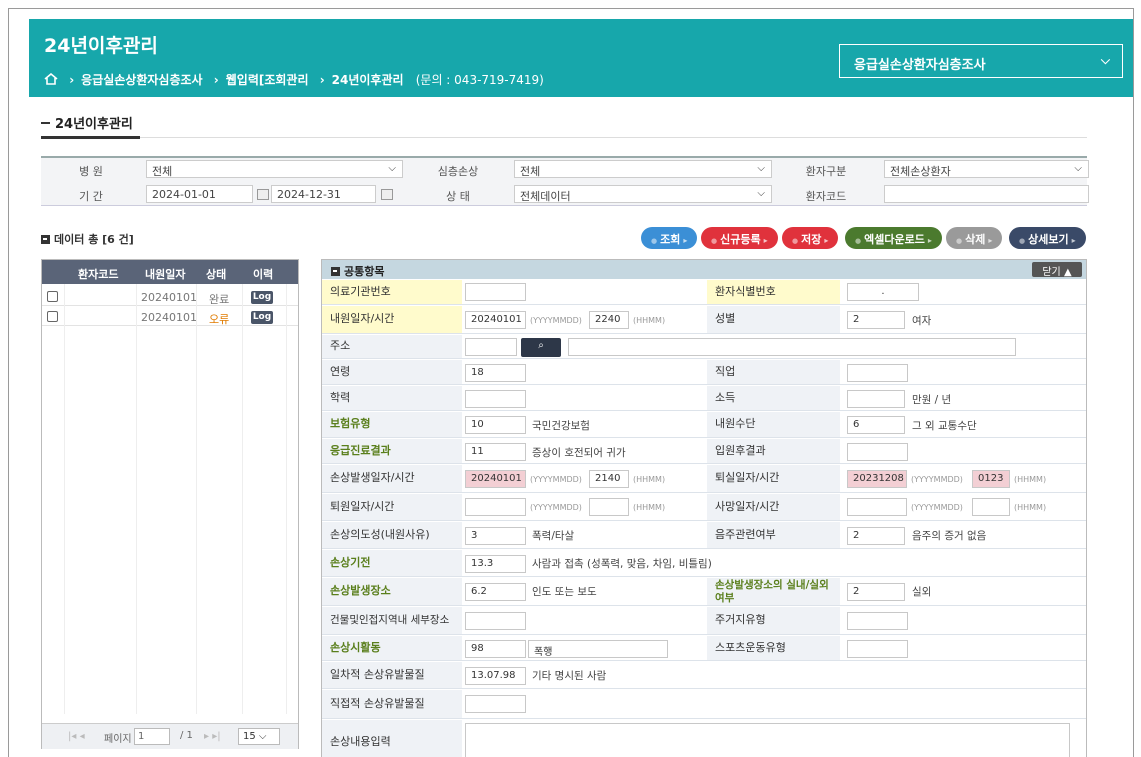 This screenshot has height=757, width=1141. I want to click on visit-time-input: 2240, so click(609, 320).